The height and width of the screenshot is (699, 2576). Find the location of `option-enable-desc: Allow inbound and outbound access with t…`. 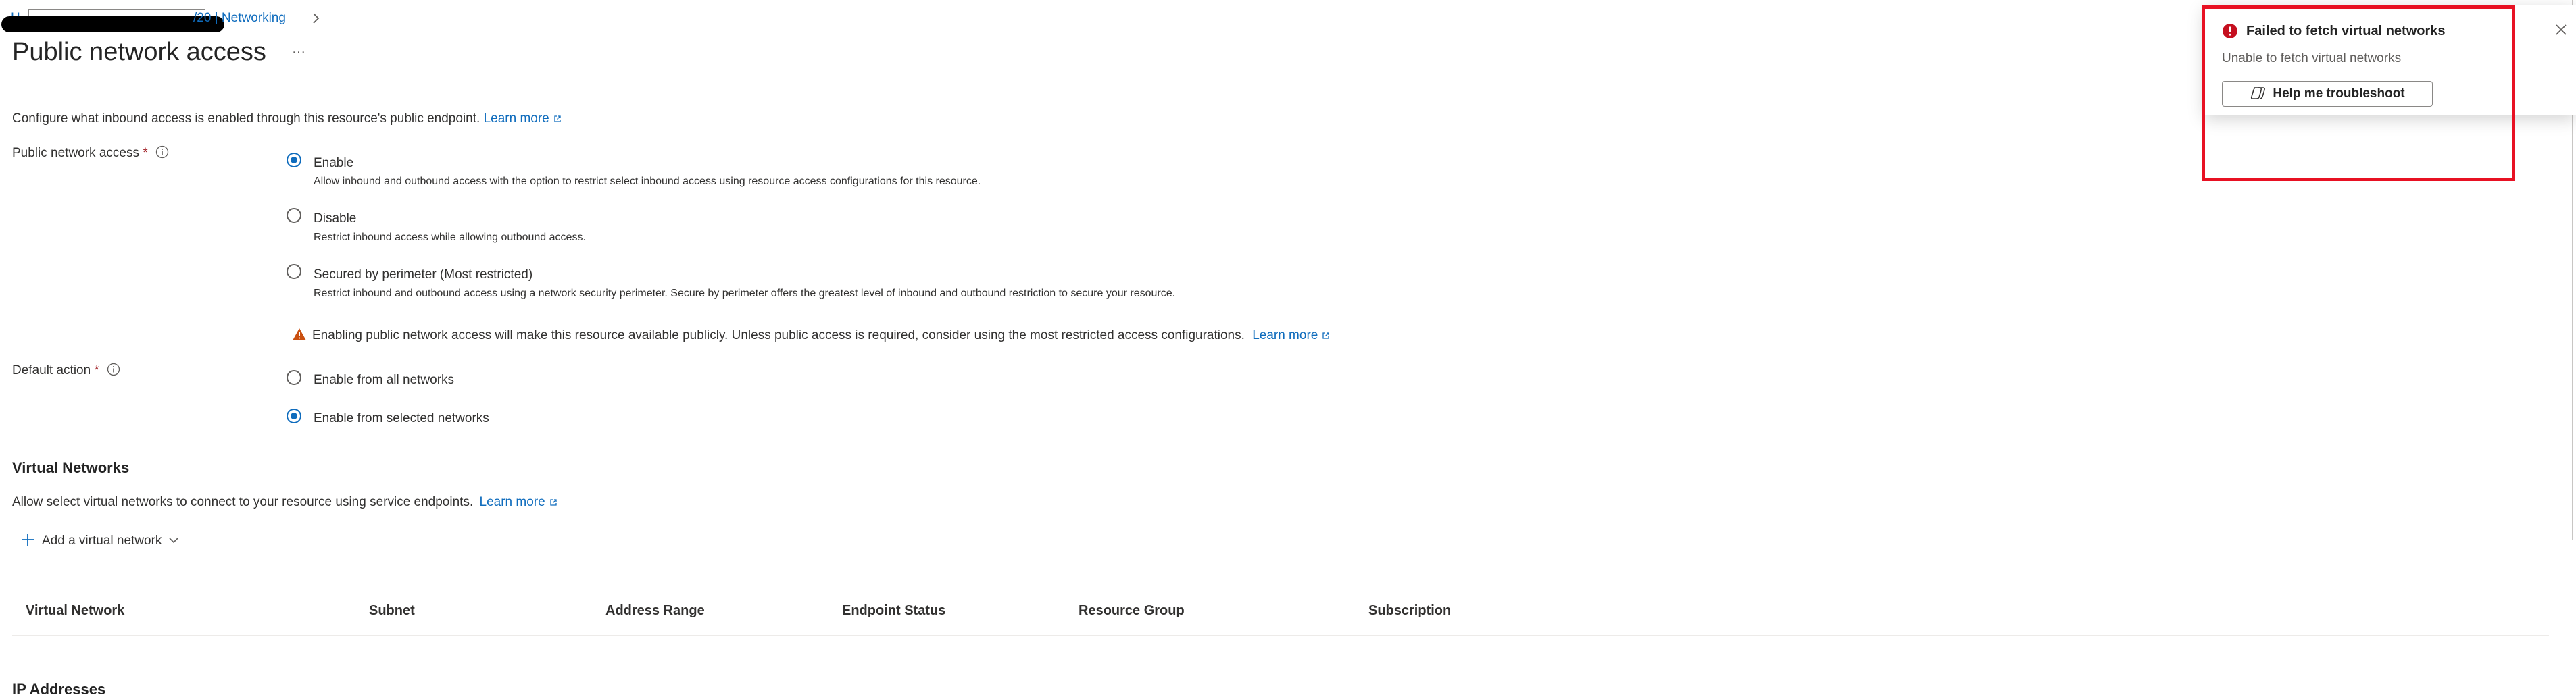

option-enable-desc: Allow inbound and outbound access with t… is located at coordinates (647, 181).